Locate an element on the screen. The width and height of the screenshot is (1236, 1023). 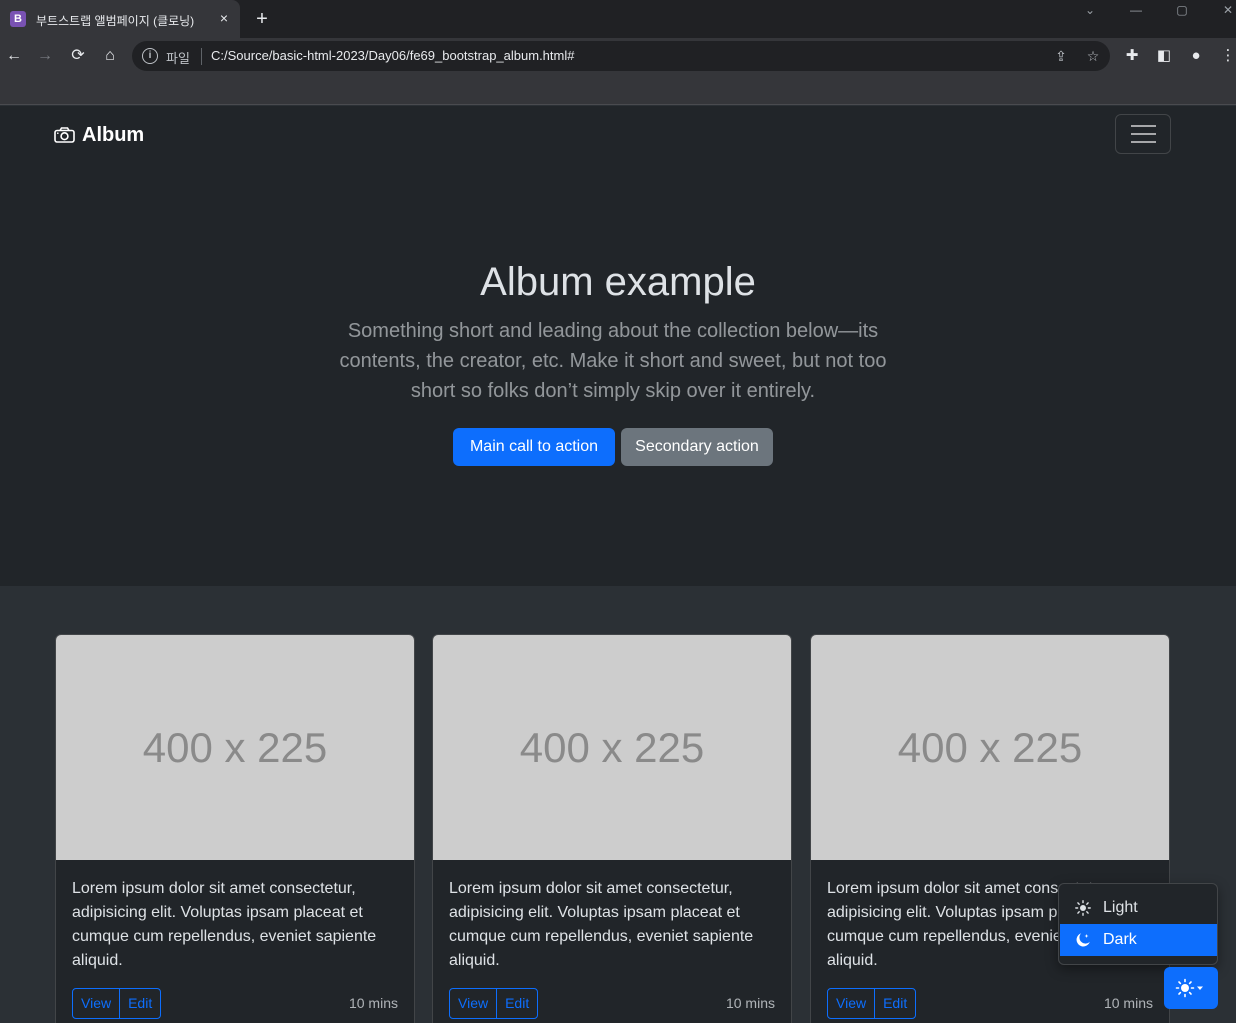
main-call-to-action-button: Main call to action is located at coordinates (534, 447).